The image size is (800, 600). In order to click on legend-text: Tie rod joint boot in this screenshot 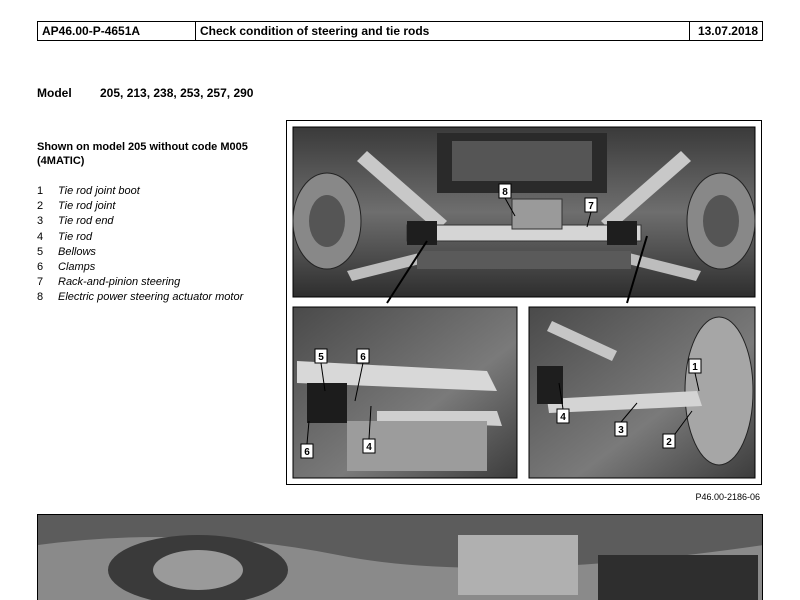, I will do `click(99, 191)`.